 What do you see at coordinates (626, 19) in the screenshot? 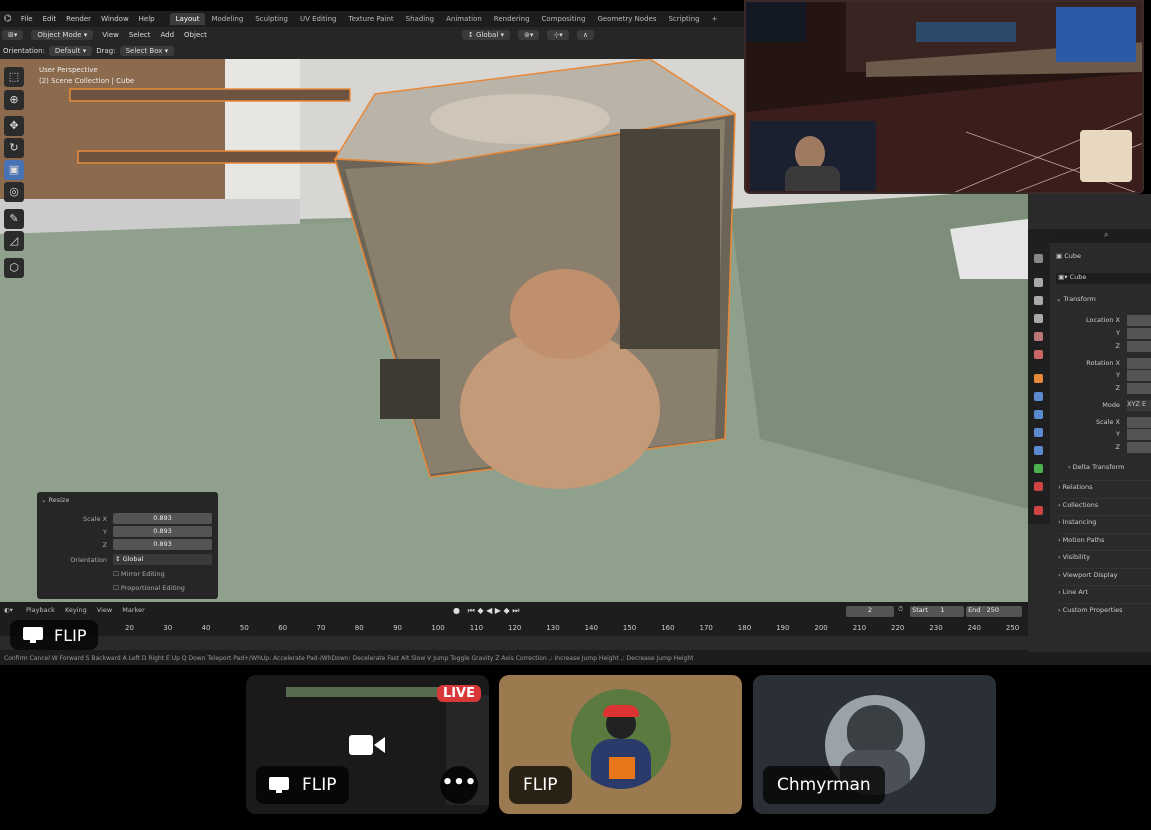
I see `tab-geometry-nodes: Geometry Nodes` at bounding box center [626, 19].